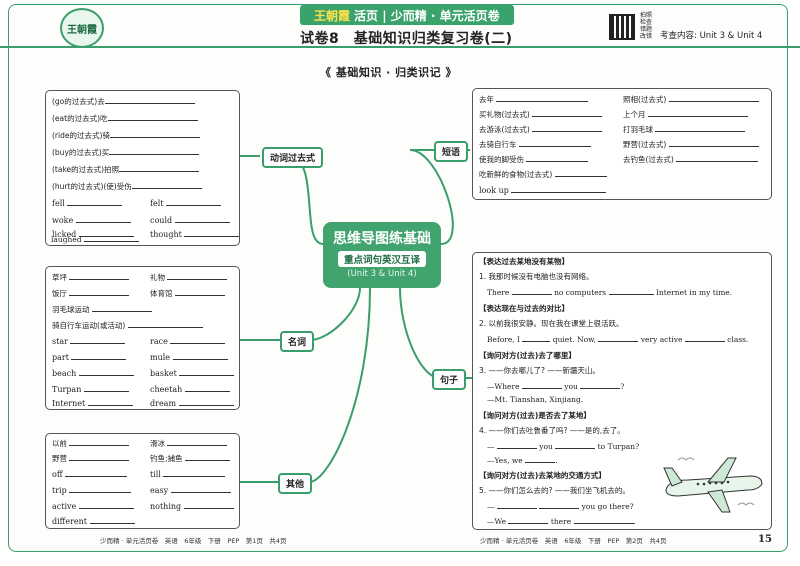  Describe the element at coordinates (59, 443) in the screenshot. I see `other-prompt: 以前` at that location.